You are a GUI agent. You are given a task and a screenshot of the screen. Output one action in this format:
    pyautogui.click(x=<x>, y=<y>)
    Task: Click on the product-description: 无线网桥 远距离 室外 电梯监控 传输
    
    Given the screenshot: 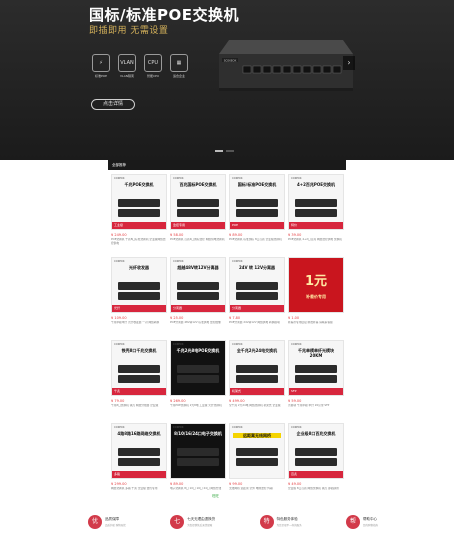 What is the action you would take?
    pyautogui.click(x=257, y=492)
    